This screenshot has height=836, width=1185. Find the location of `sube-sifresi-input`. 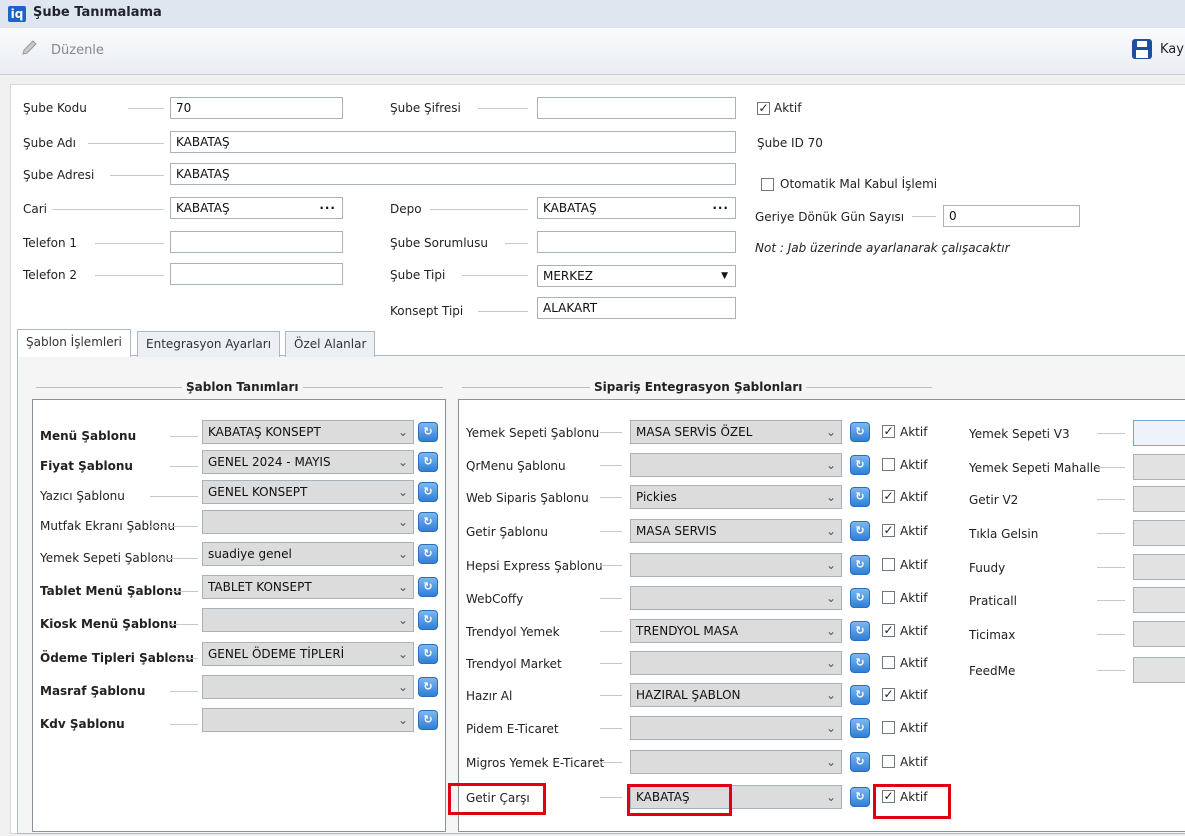

sube-sifresi-input is located at coordinates (636, 108).